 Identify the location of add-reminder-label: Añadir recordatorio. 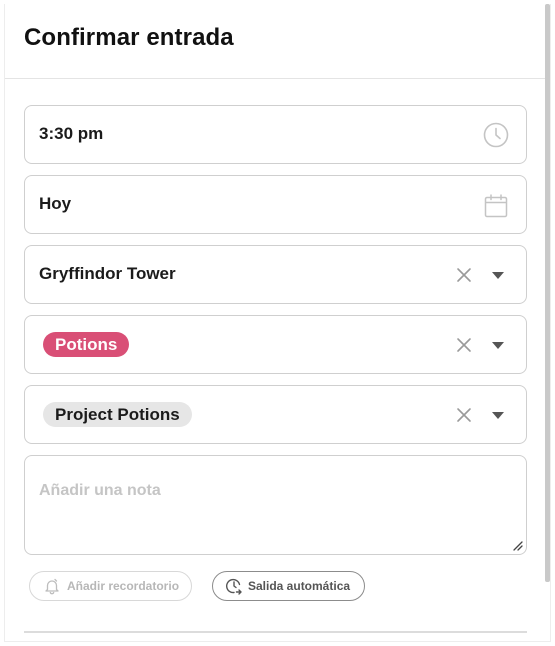
(123, 586).